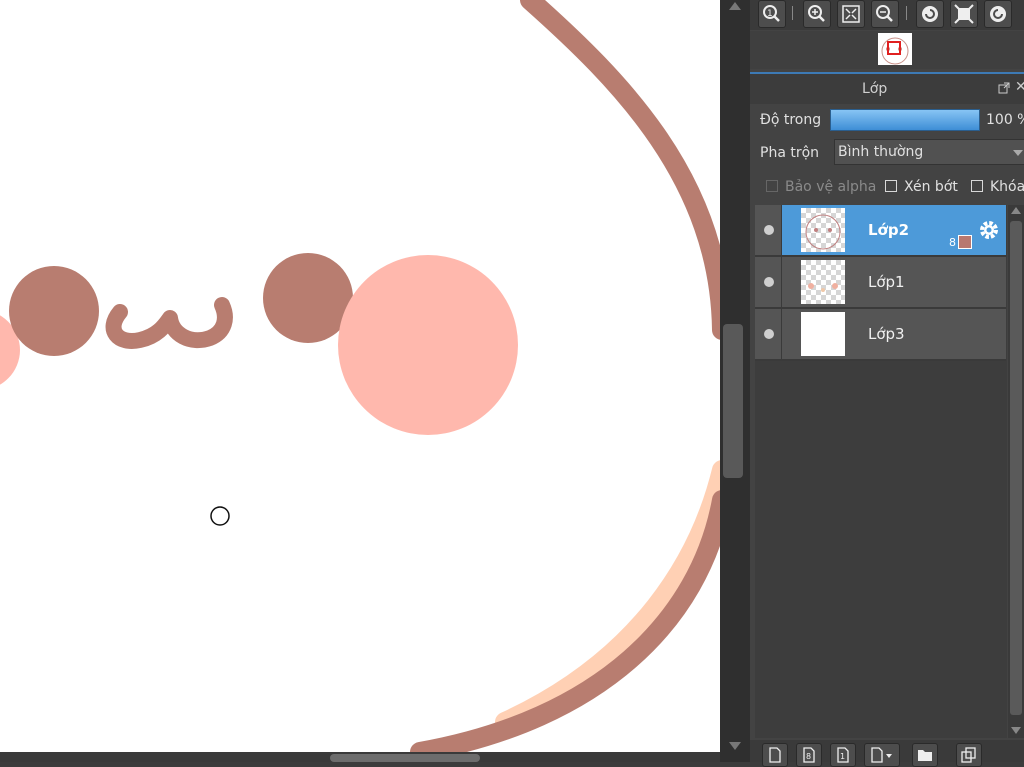  Describe the element at coordinates (54, 311) in the screenshot. I see `left-eye` at that location.